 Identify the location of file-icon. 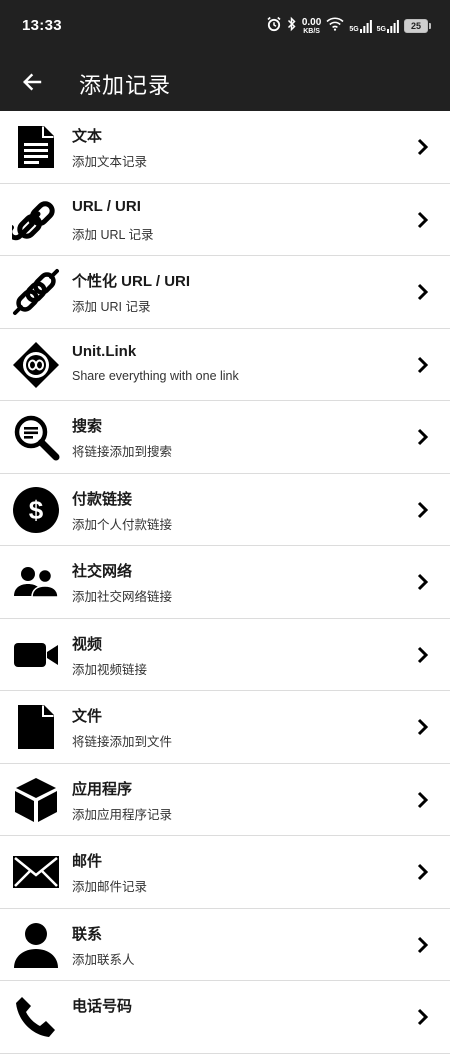
(36, 727).